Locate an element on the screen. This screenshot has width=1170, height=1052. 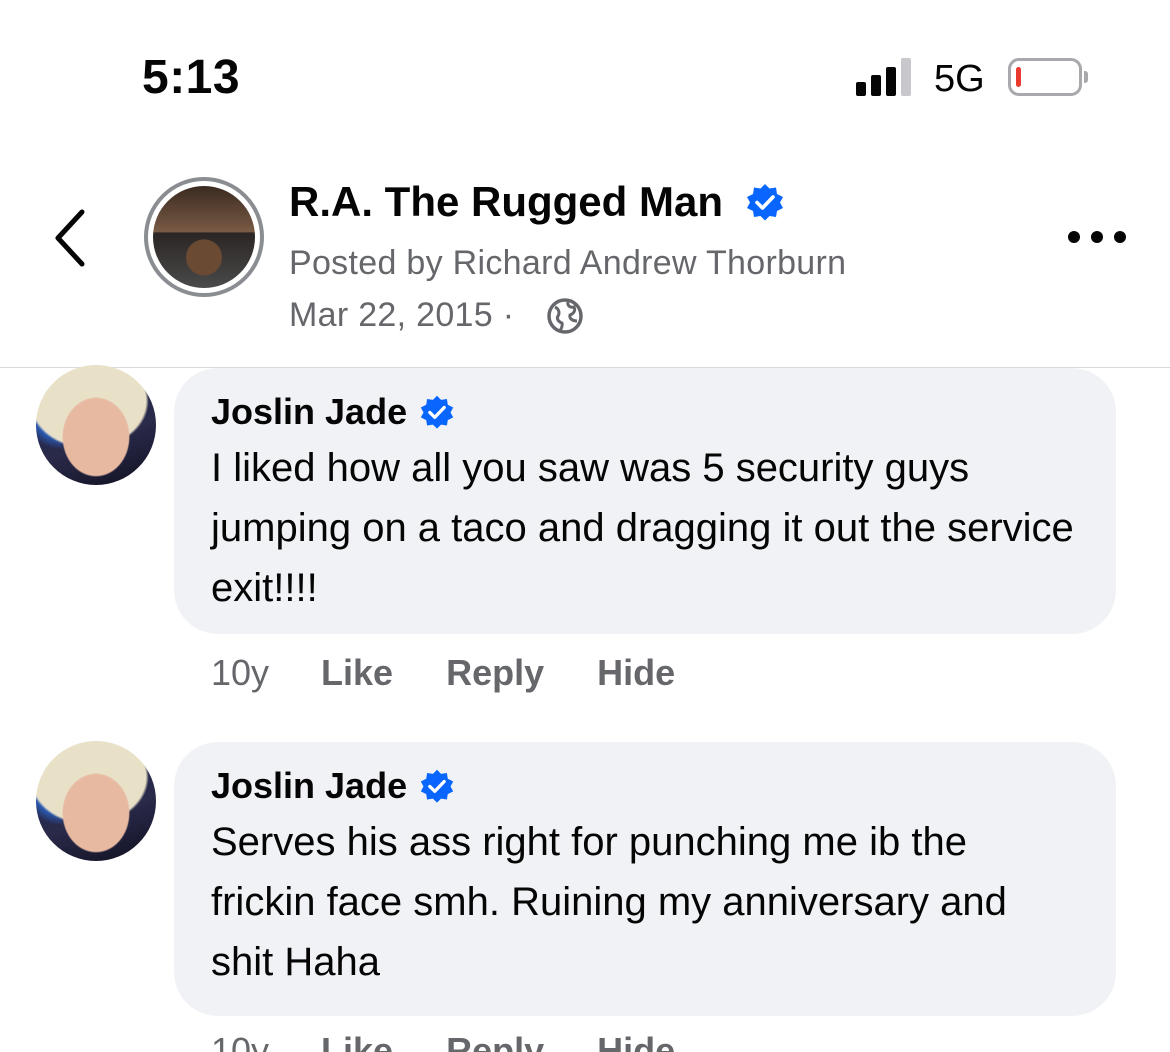
page-avatar is located at coordinates (204, 237).